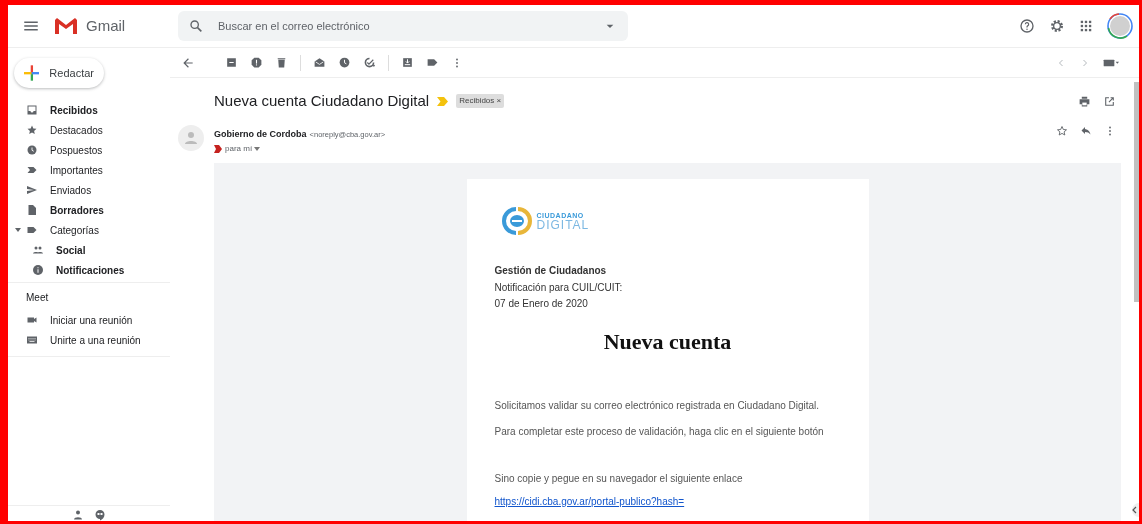 The height and width of the screenshot is (524, 1142). I want to click on file-icon, so click(32, 210).